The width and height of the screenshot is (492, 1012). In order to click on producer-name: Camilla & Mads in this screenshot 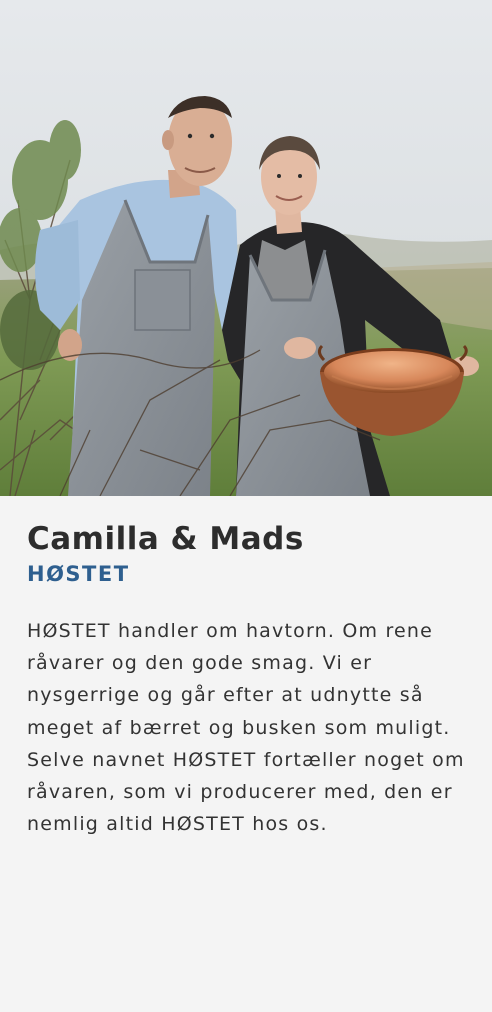, I will do `click(165, 539)`.